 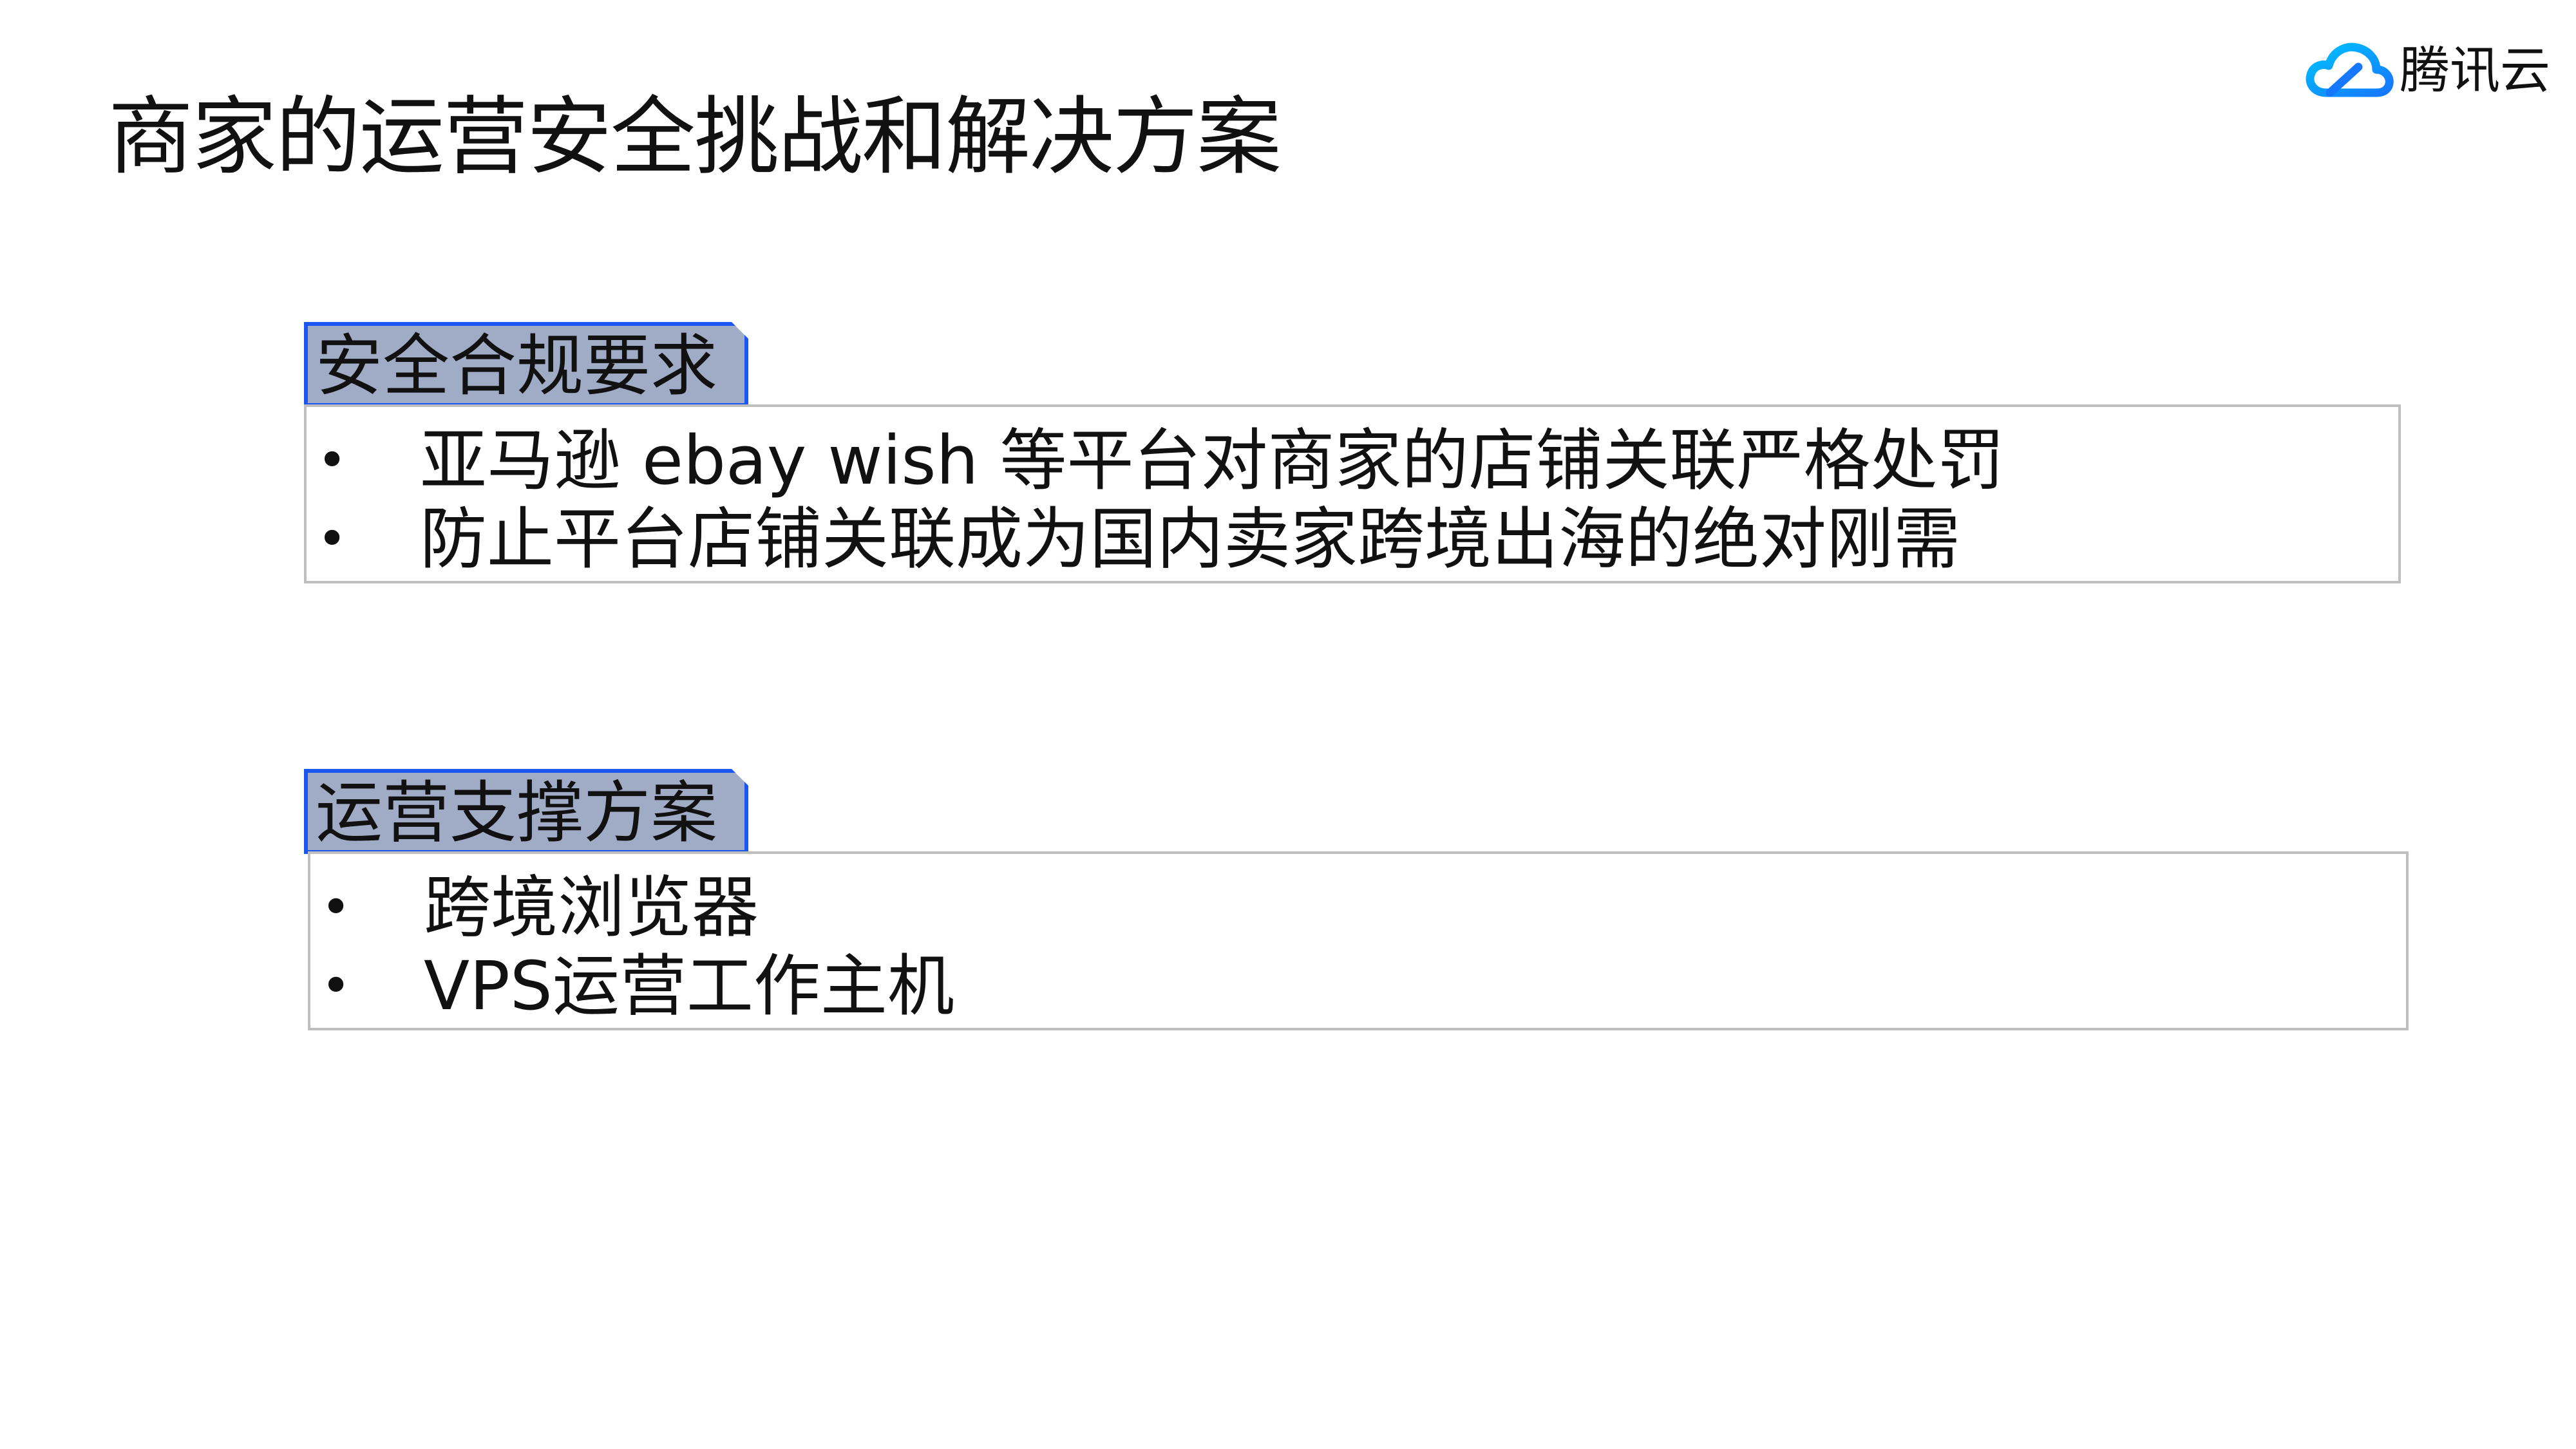 I want to click on section-label: 安全合规要求, so click(x=517, y=366).